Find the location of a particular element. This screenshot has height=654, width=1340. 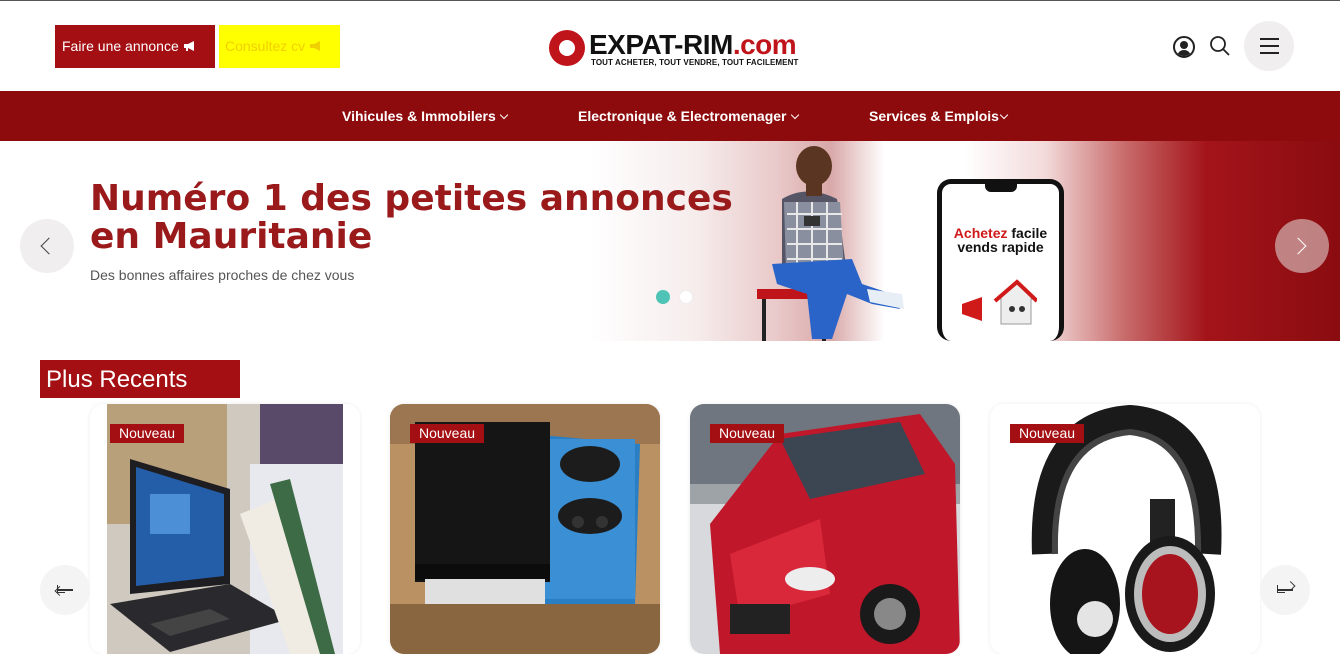

user-icon is located at coordinates (1184, 47).